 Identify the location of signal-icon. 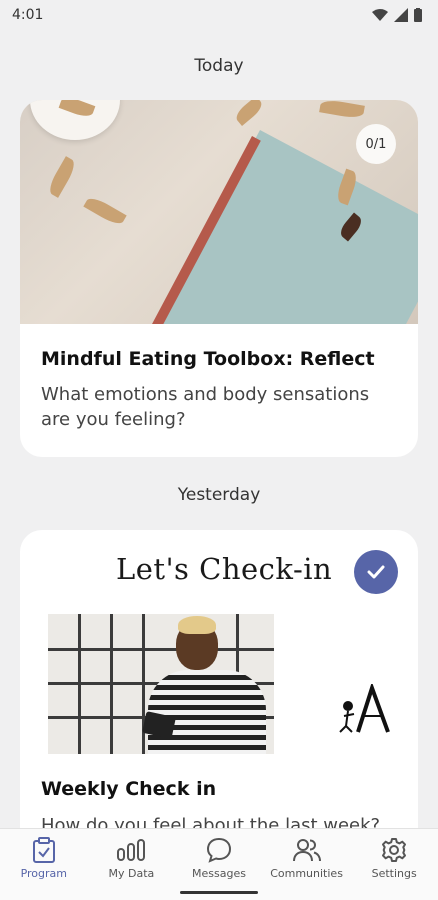
(401, 15).